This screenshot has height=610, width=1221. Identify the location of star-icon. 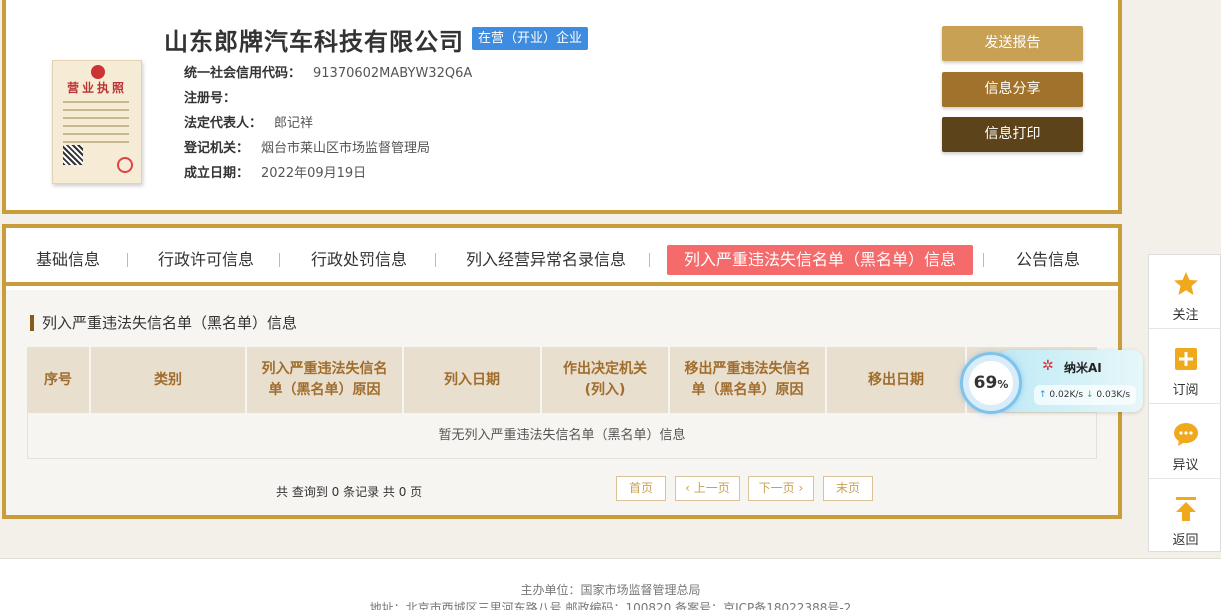
(1186, 283).